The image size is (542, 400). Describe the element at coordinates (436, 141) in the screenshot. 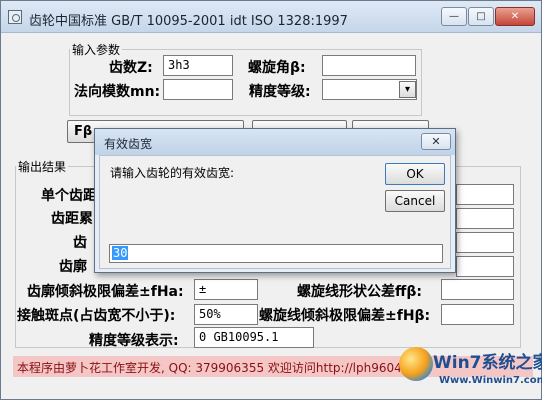

I see `dialog-close-button: ✕` at that location.